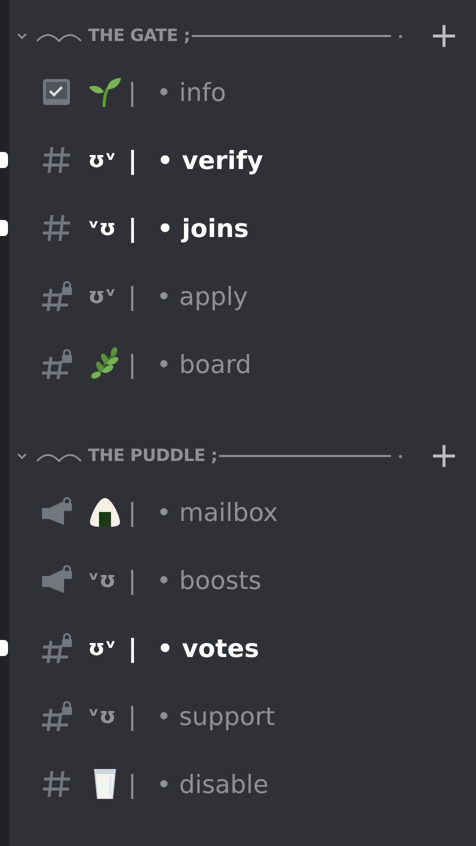  I want to click on channel-item: ʊᵛ | • apply, so click(242, 296).